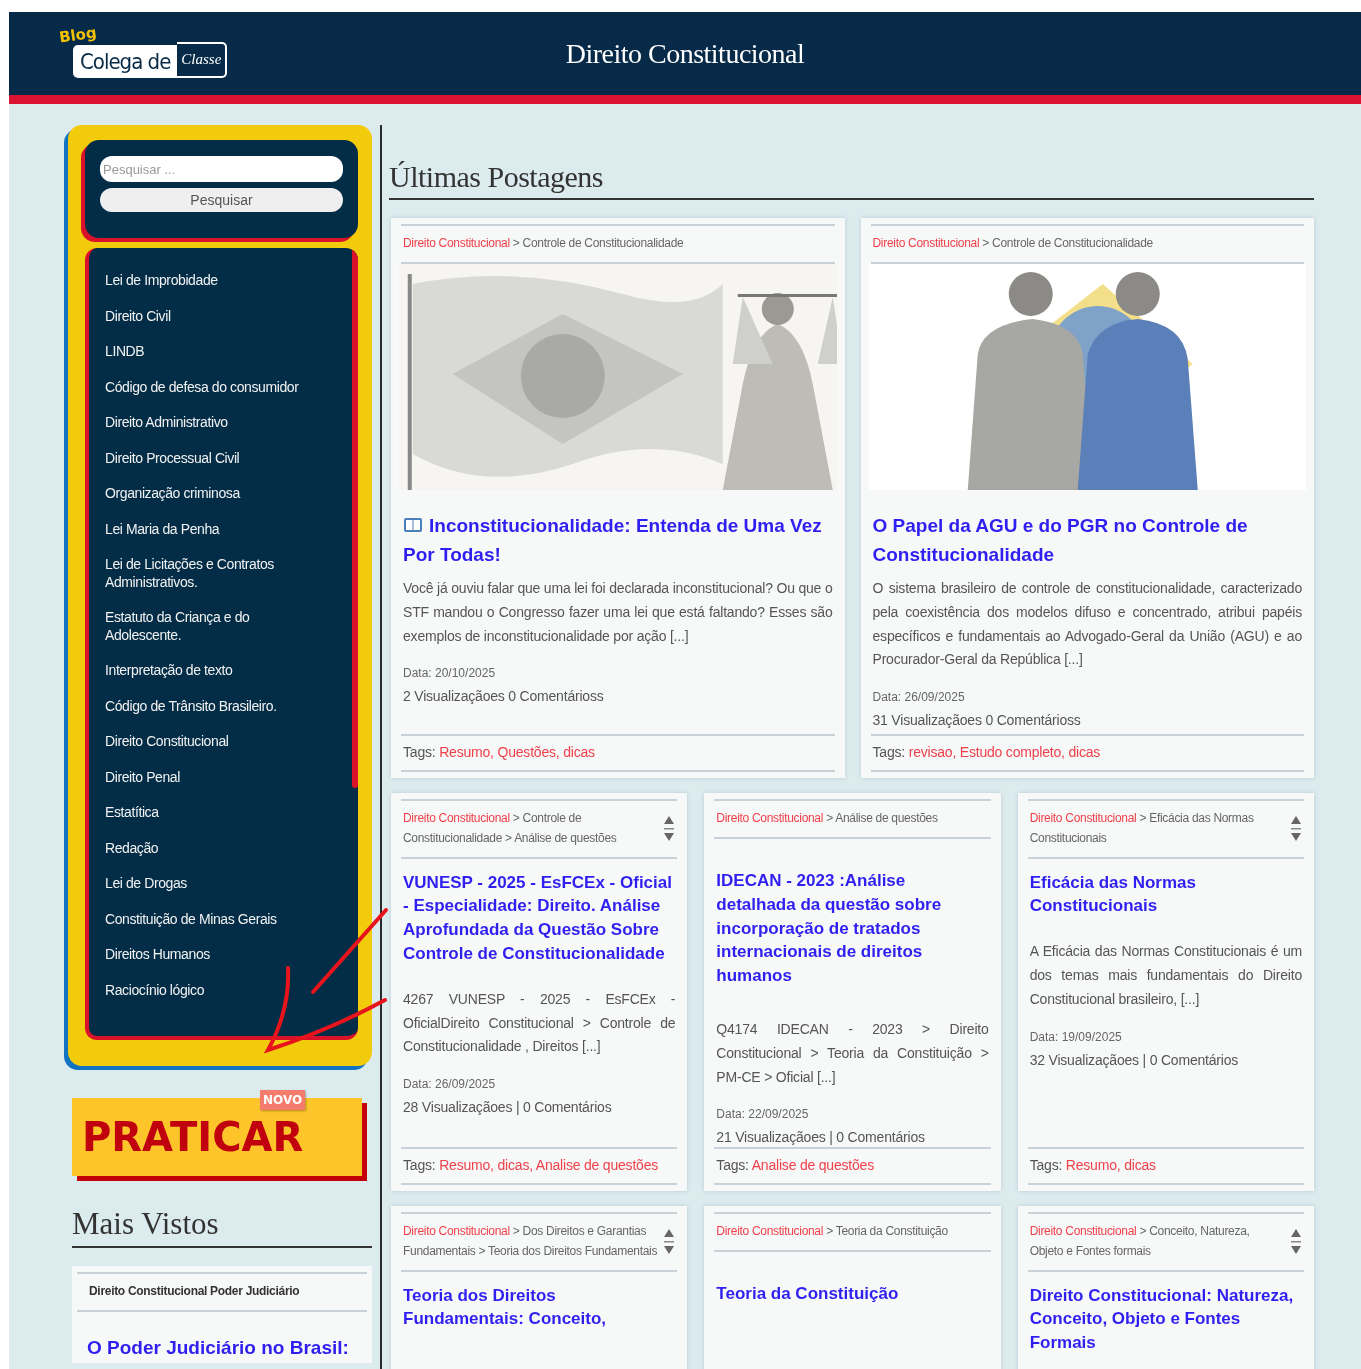 Image resolution: width=1361 pixels, height=1369 pixels. What do you see at coordinates (226, 1348) in the screenshot?
I see `post-title: O Poder Judiciário no Brasil:` at bounding box center [226, 1348].